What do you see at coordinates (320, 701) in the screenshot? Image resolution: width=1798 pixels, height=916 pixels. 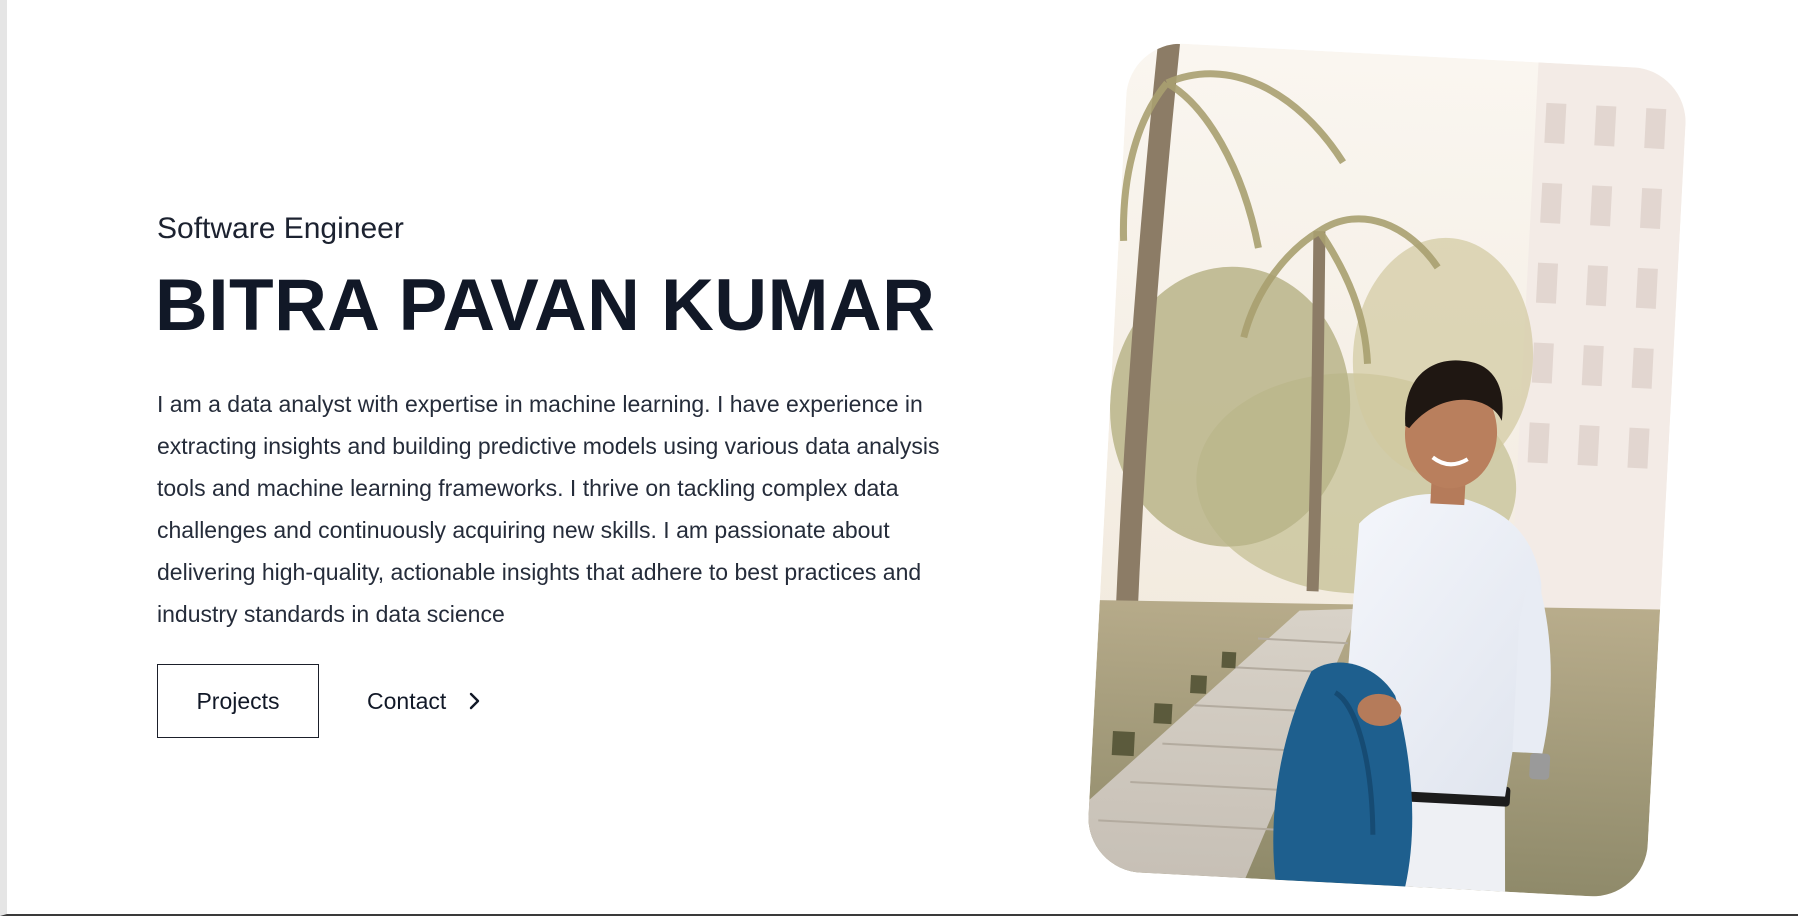 I see `hero-actions: Projects Contact` at bounding box center [320, 701].